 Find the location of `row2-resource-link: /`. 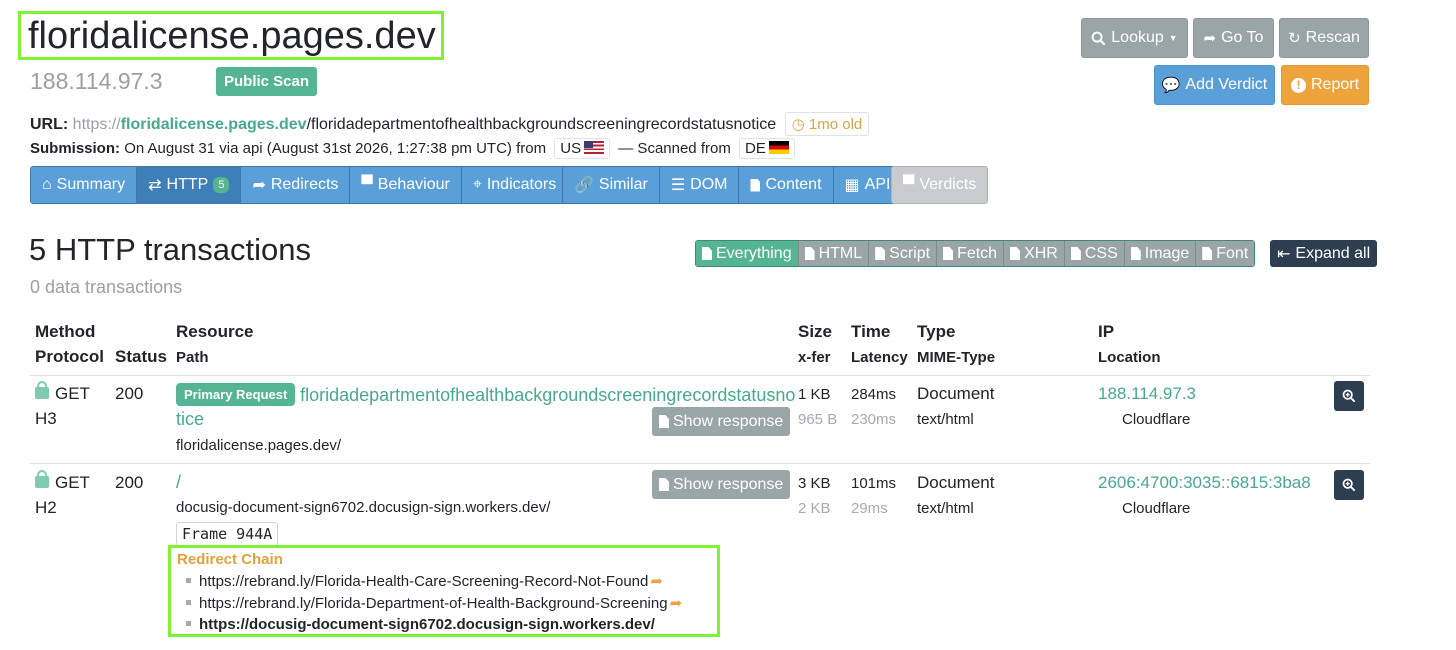

row2-resource-link: / is located at coordinates (178, 482).